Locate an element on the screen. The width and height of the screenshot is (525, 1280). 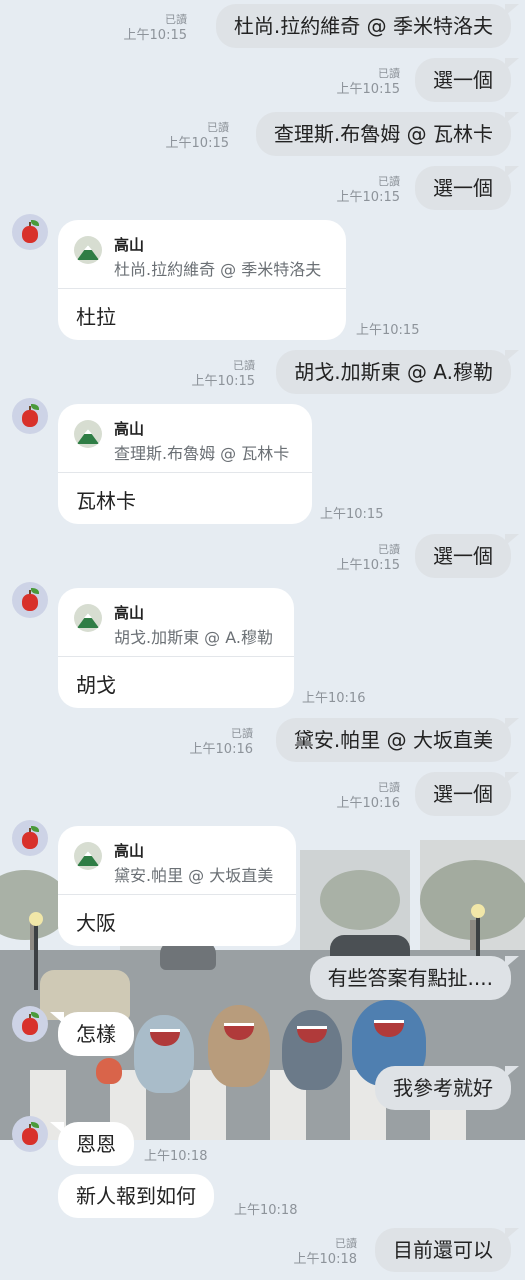
message-meta: 已讀 上午10:18 is located at coordinates (322, 1252).